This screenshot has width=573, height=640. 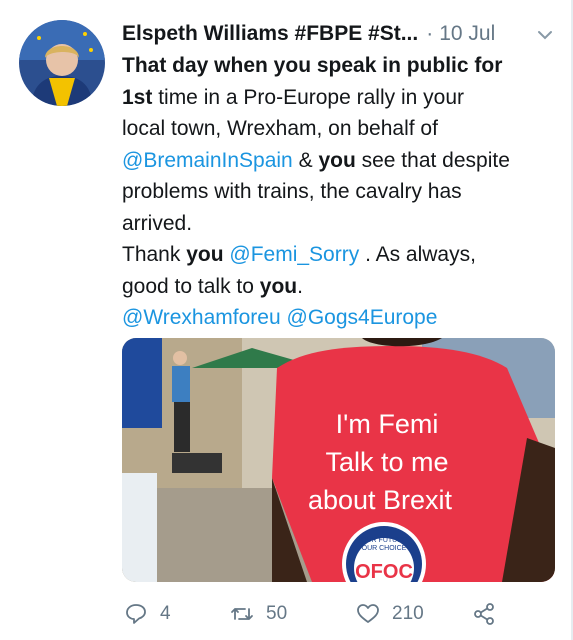 I want to click on badge-text-line1: OUR FUTURE, so click(x=384, y=540).